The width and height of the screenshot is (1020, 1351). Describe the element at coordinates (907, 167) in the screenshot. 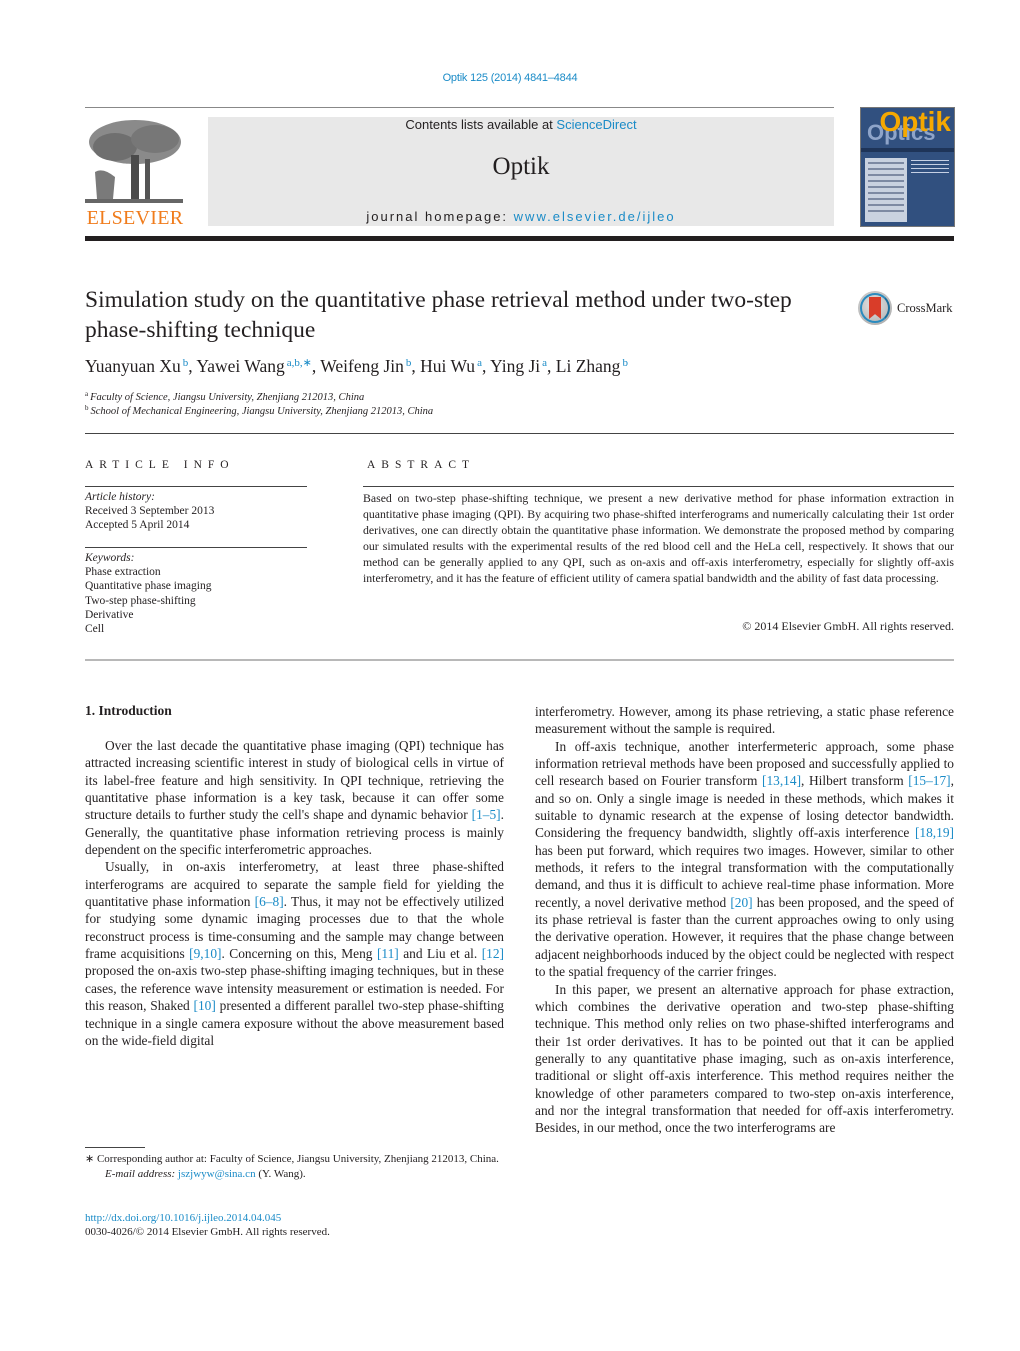

I see `journal-cover-image: Optics Optik` at that location.